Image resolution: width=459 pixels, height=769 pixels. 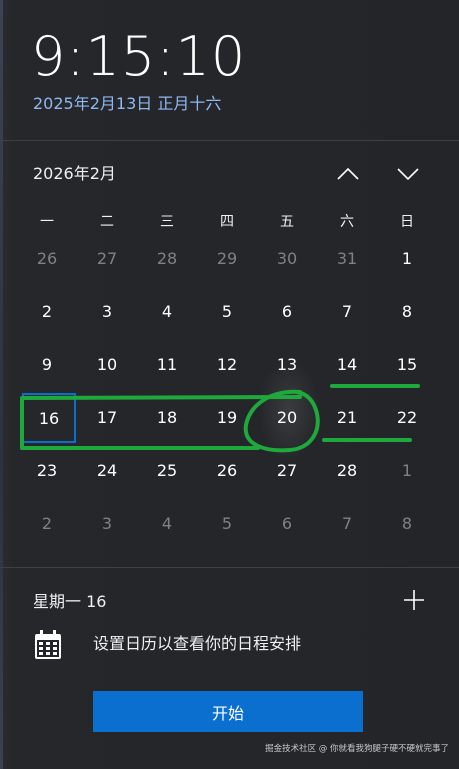 What do you see at coordinates (47, 470) in the screenshot?
I see `day-cell: 23` at bounding box center [47, 470].